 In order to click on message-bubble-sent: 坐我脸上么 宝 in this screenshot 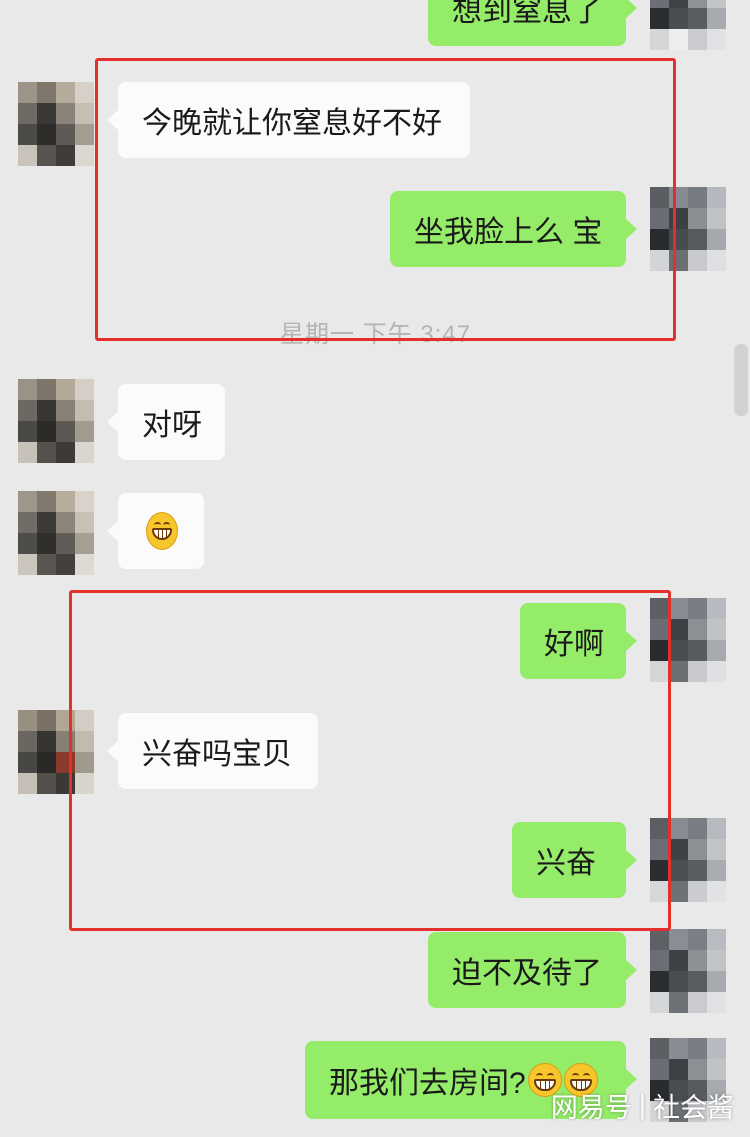, I will do `click(513, 229)`.